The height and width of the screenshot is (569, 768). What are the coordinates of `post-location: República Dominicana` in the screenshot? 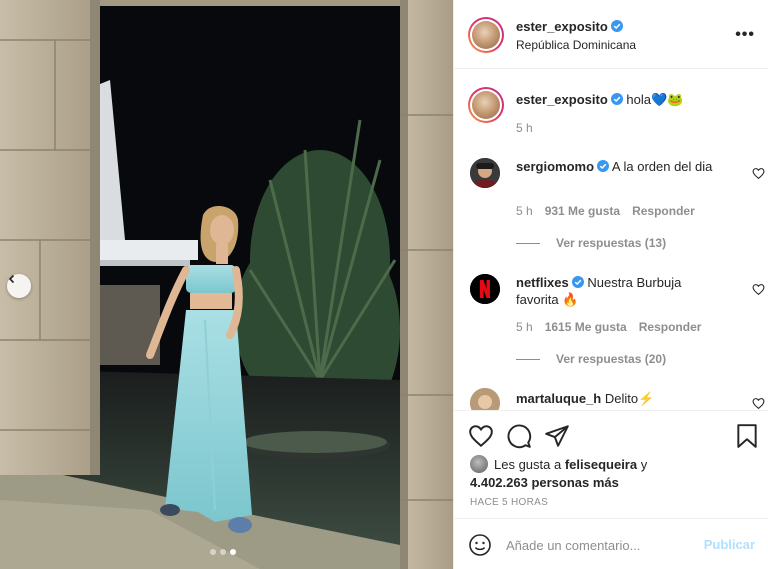 It's located at (576, 45).